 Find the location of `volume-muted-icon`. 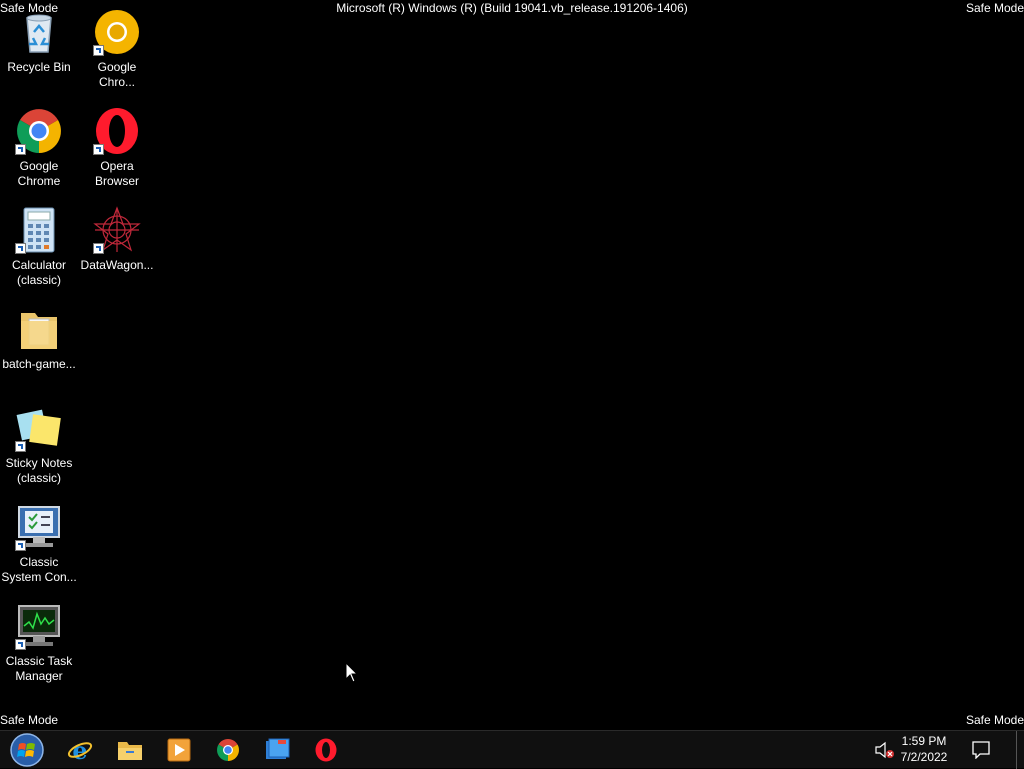

volume-muted-icon is located at coordinates (884, 750).